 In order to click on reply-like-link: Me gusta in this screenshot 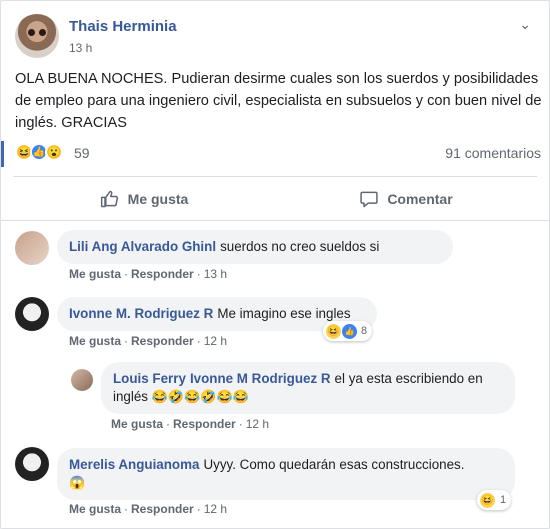, I will do `click(137, 424)`.